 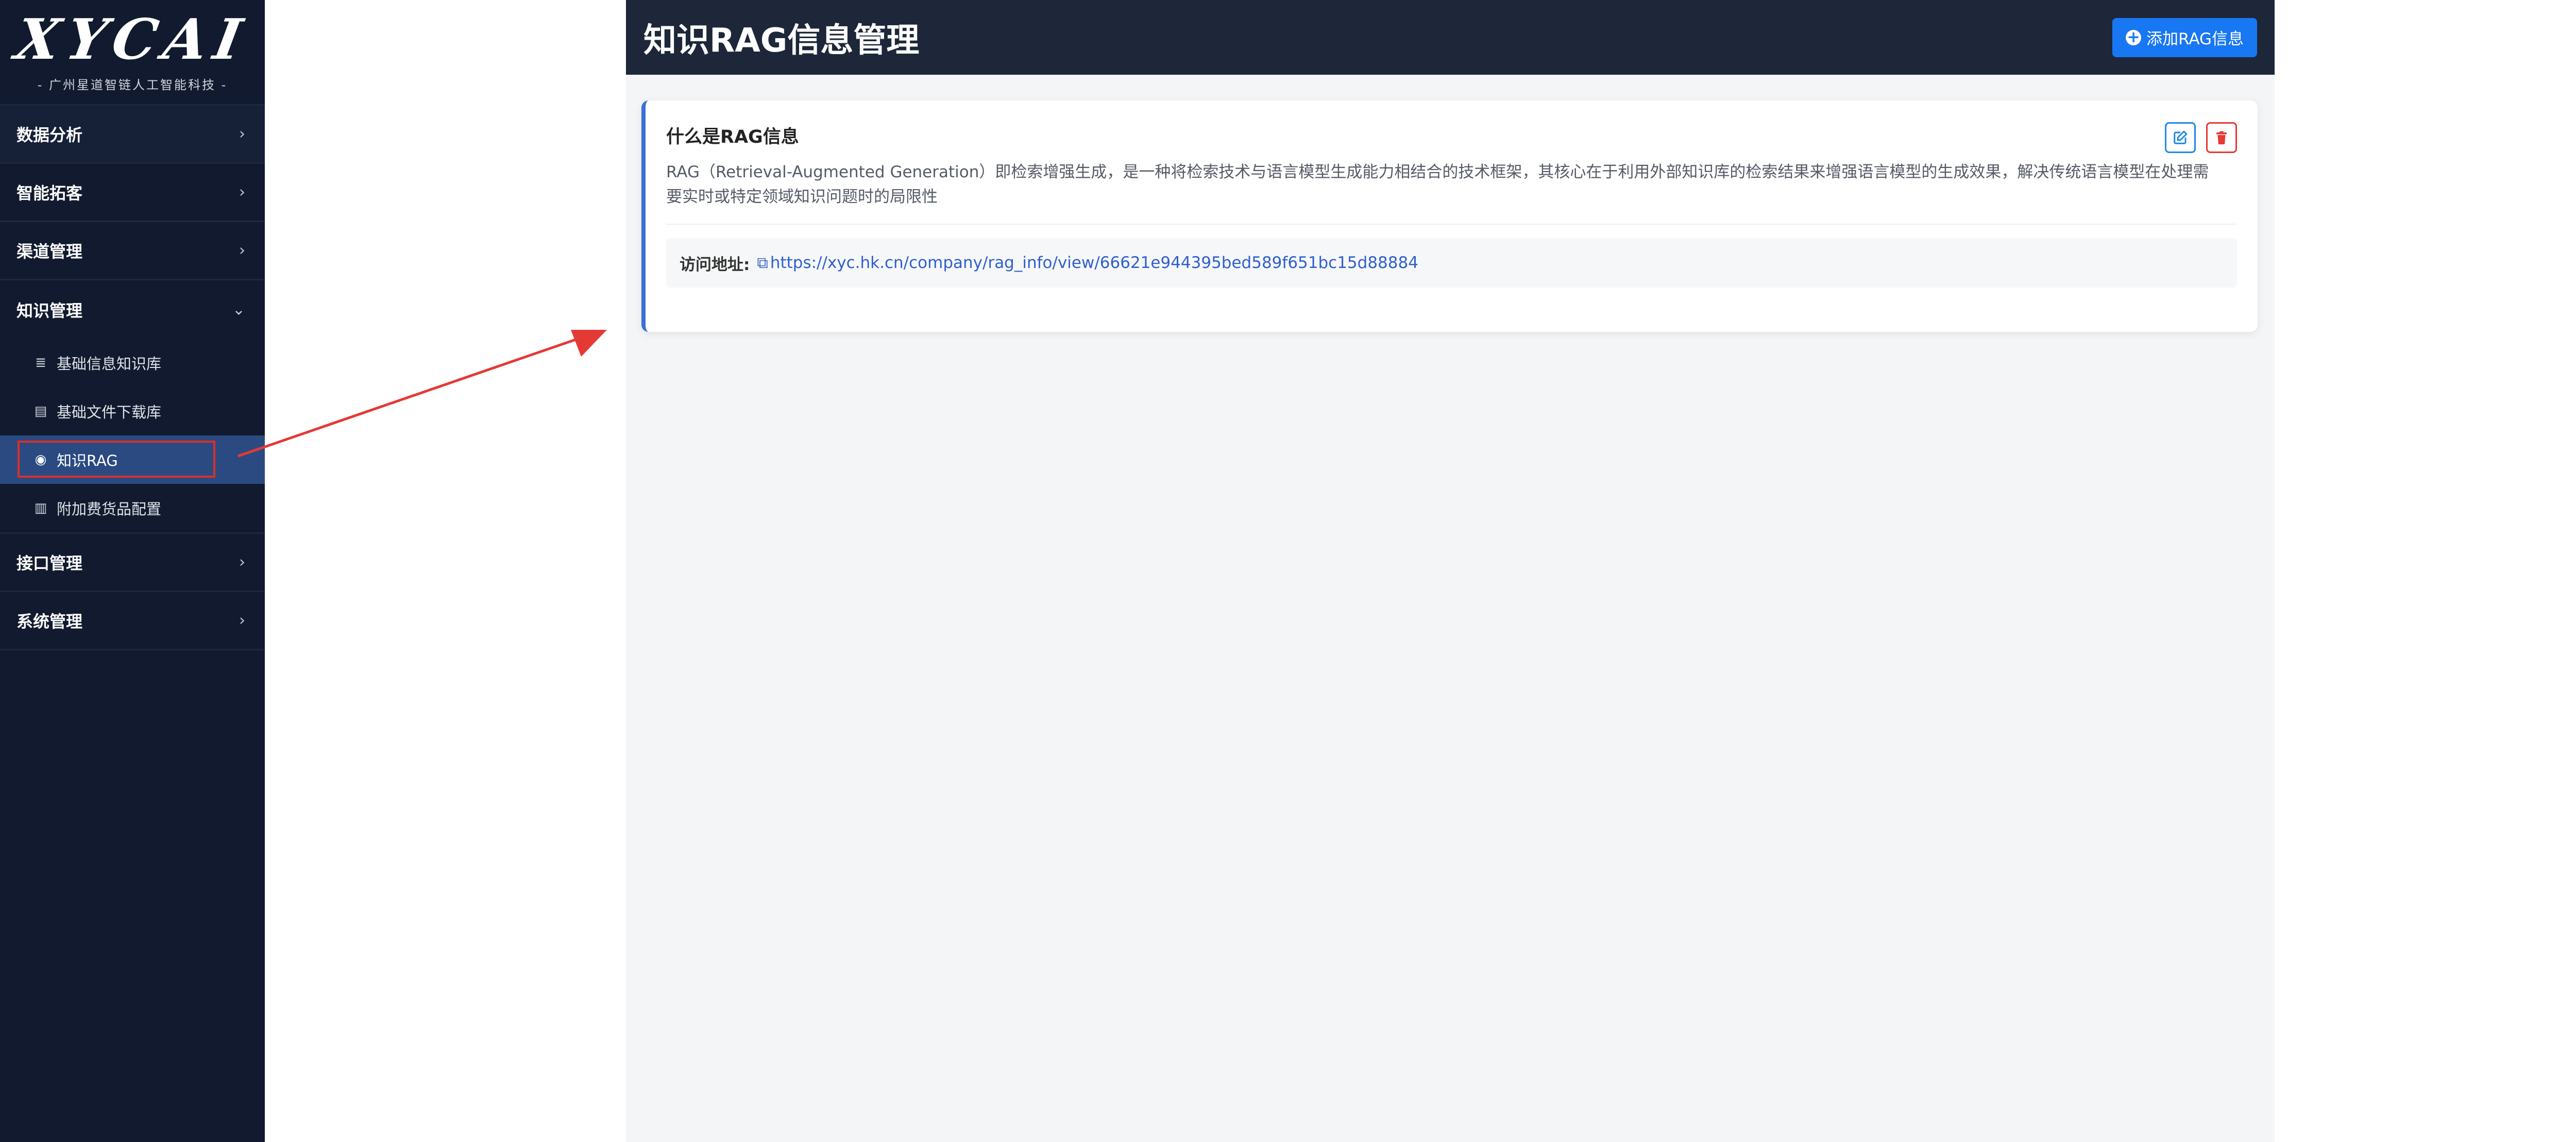 I want to click on sub-item-label: 基础信息知识库, so click(x=109, y=364).